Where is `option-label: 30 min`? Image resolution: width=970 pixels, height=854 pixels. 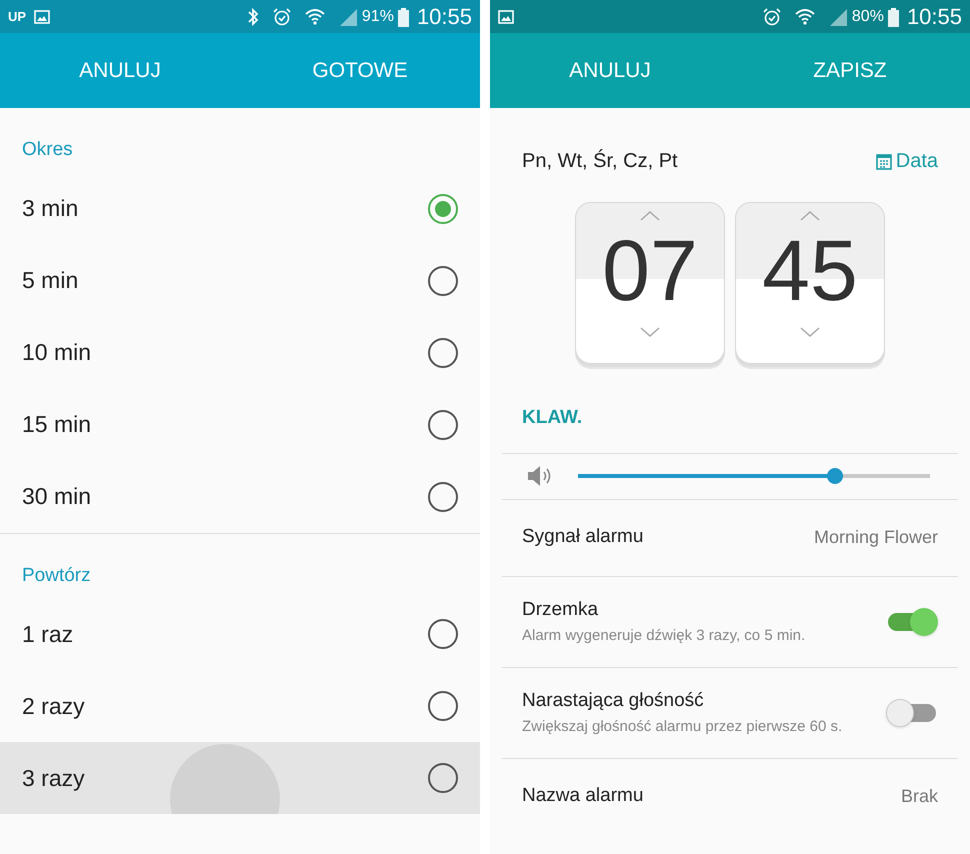
option-label: 30 min is located at coordinates (57, 497).